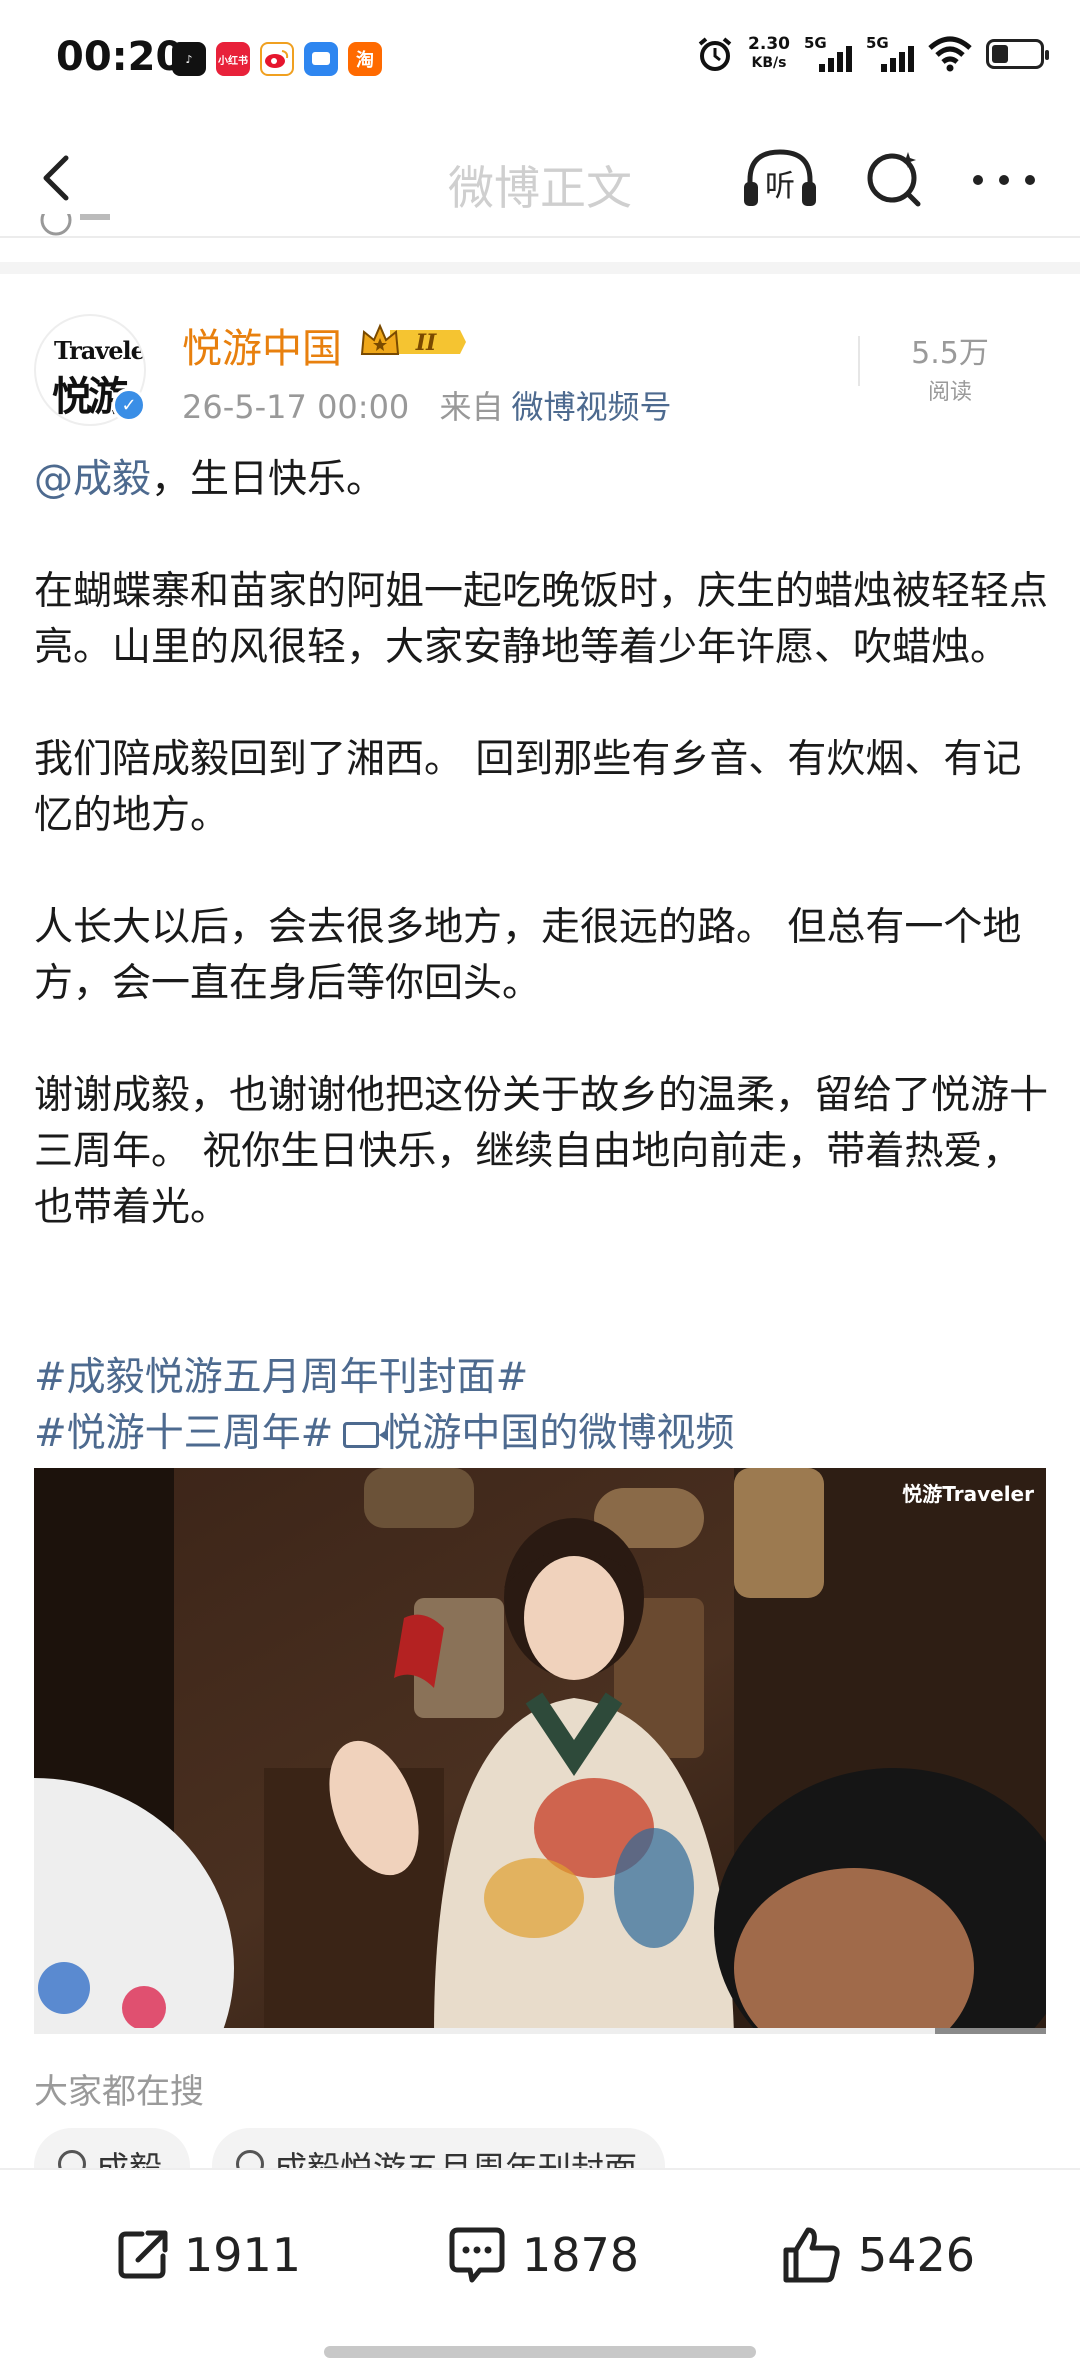 This screenshot has height=2376, width=1080. I want to click on like-button: 5426, so click(877, 2255).